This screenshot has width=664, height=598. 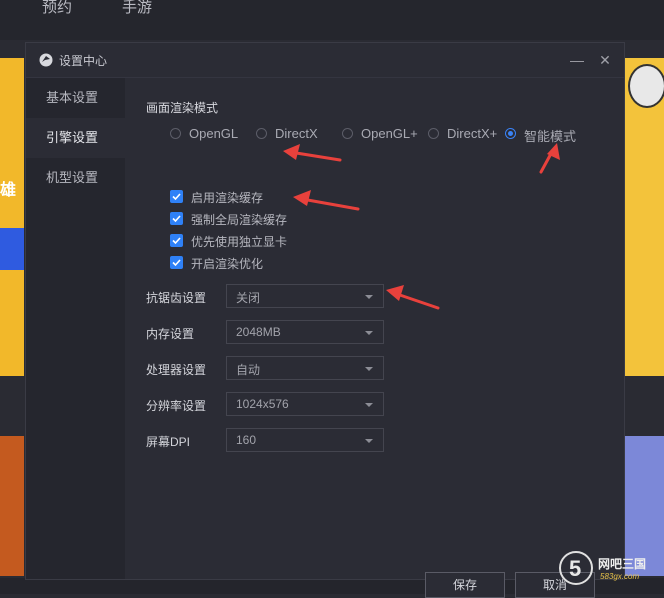 What do you see at coordinates (176, 370) in the screenshot?
I see `processor-label: 处理器设置` at bounding box center [176, 370].